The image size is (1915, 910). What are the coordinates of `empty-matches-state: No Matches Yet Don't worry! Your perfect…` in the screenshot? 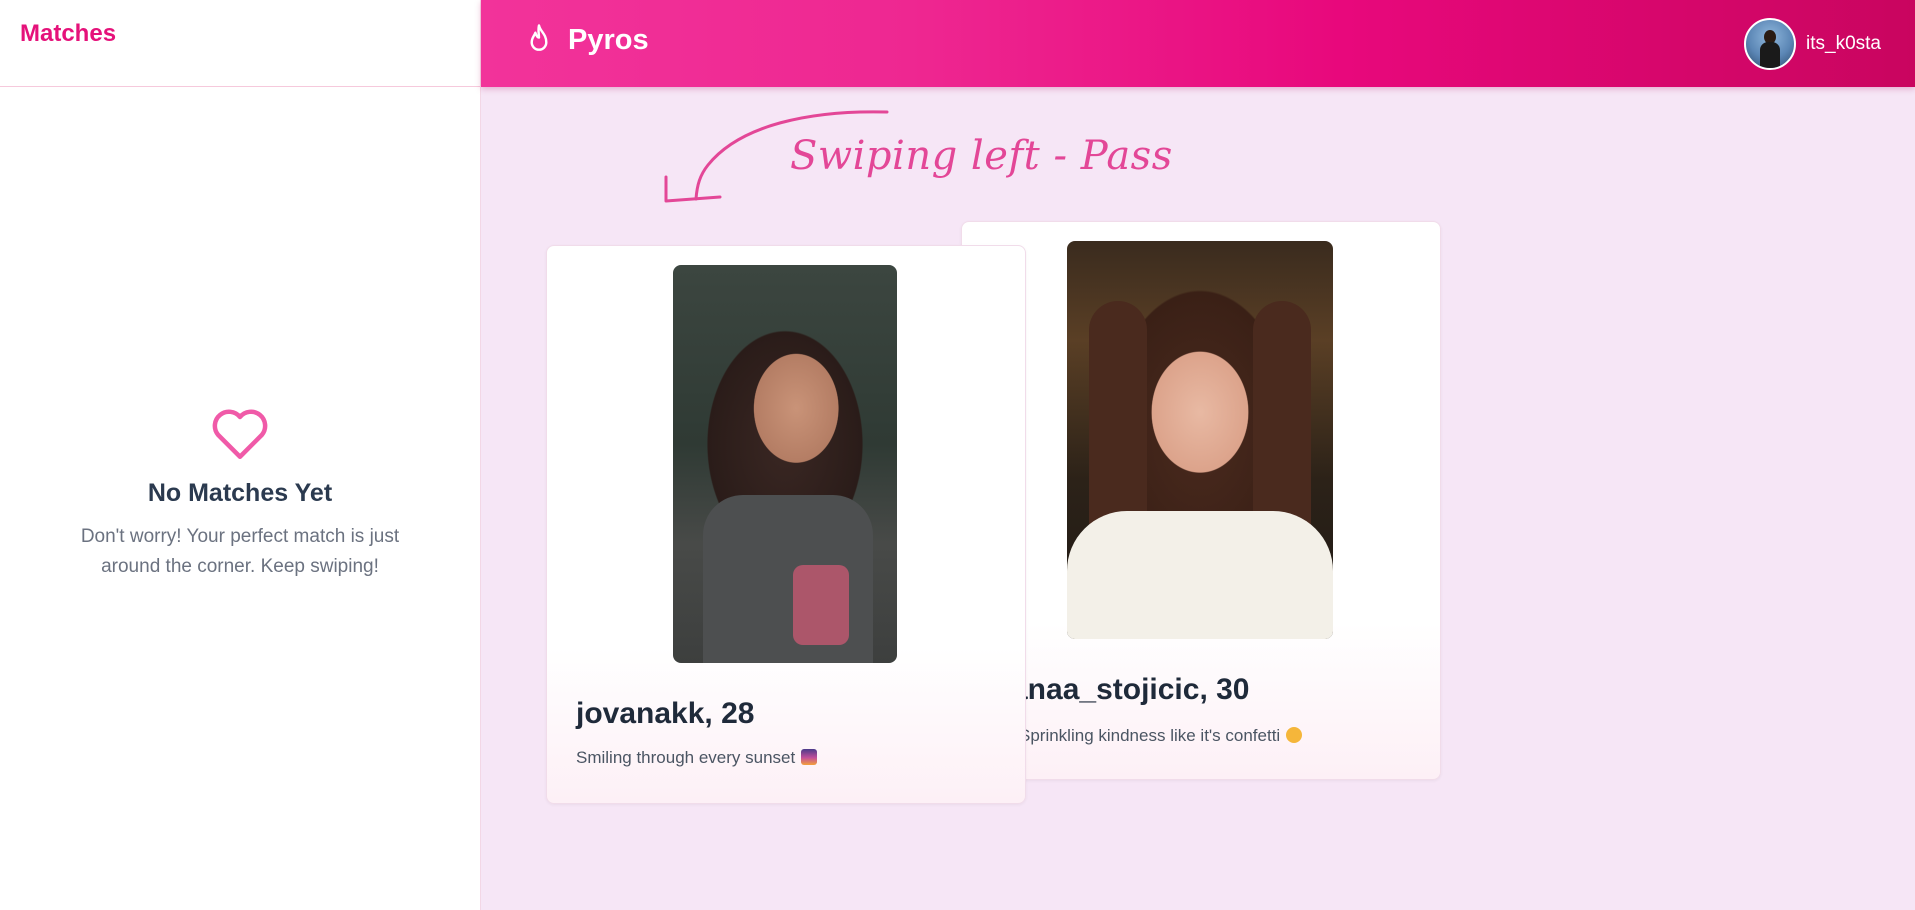 It's located at (240, 493).